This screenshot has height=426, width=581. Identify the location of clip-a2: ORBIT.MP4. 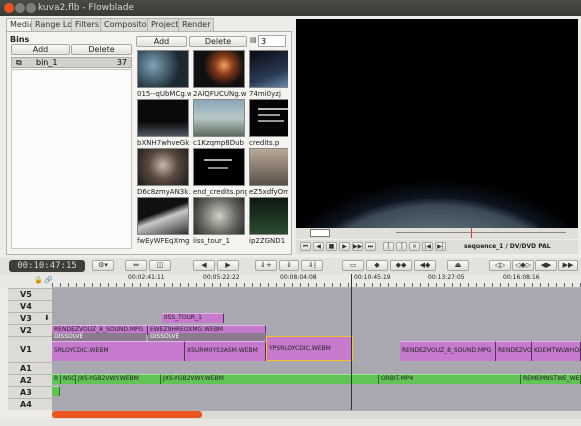
(450, 379).